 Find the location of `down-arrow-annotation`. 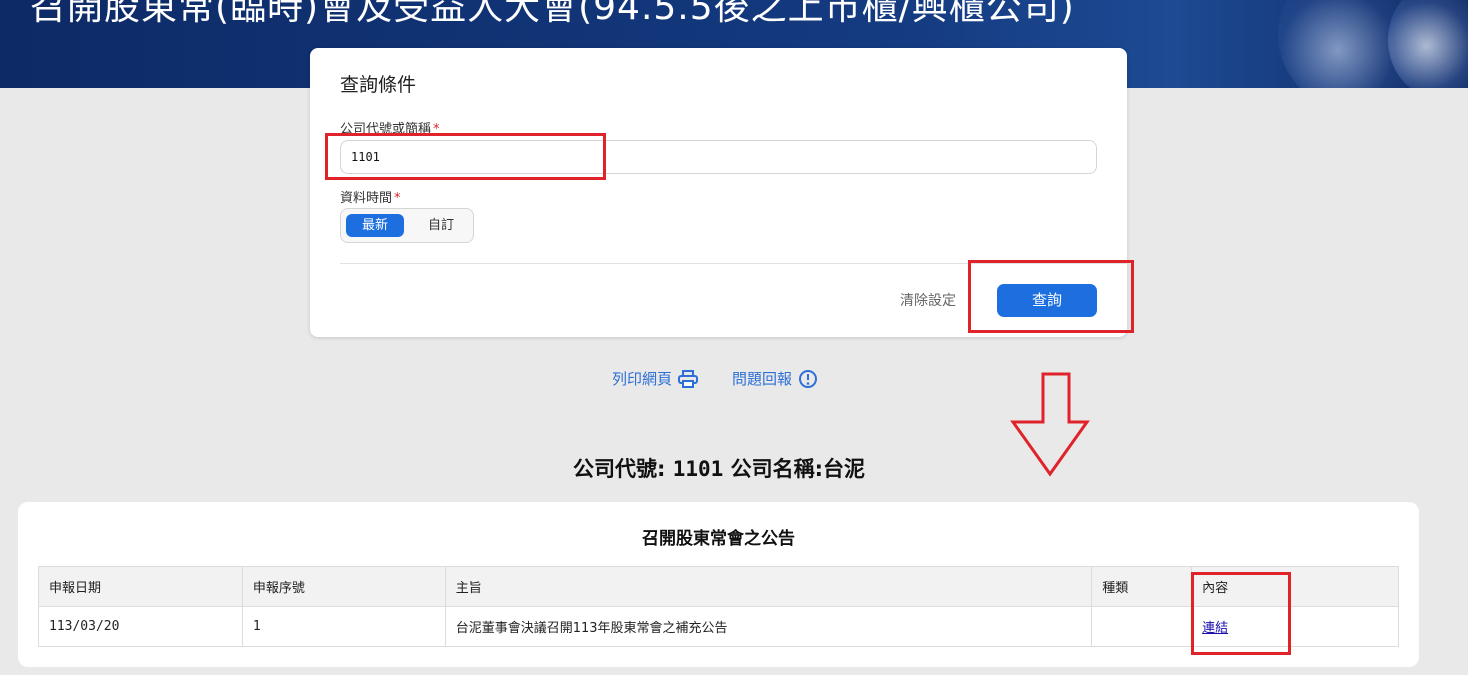

down-arrow-annotation is located at coordinates (1050, 424).